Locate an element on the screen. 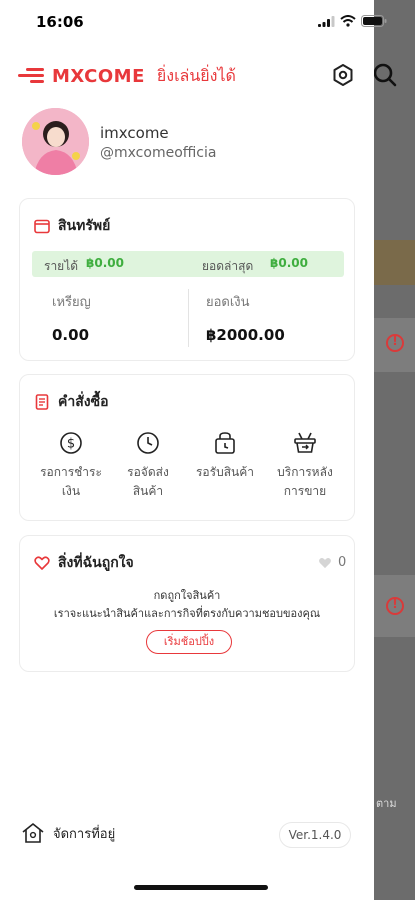 This screenshot has height=900, width=415. order-pending-payment-line1: รอการชำระ is located at coordinates (71, 472).